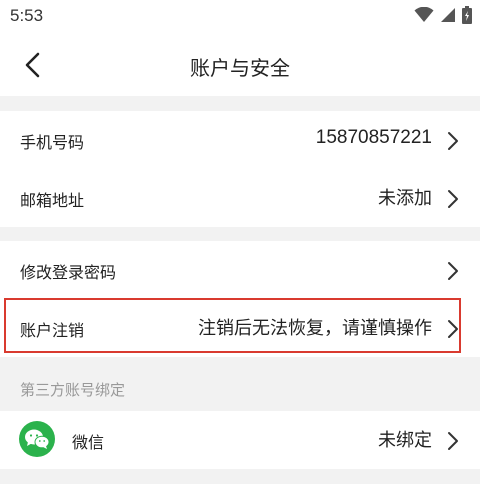 The width and height of the screenshot is (480, 484). Describe the element at coordinates (315, 328) in the screenshot. I see `delete-account-warning: 注销后无法恢复，请谨慎操作` at that location.